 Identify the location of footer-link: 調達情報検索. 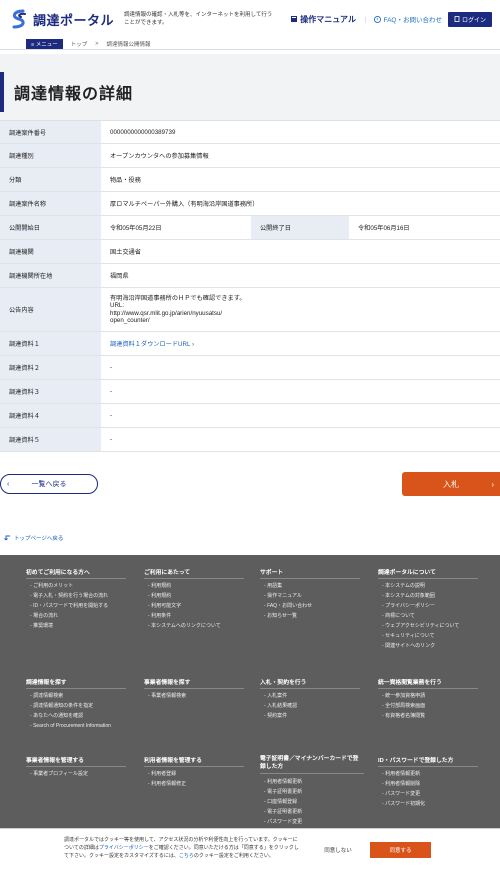
(85, 696).